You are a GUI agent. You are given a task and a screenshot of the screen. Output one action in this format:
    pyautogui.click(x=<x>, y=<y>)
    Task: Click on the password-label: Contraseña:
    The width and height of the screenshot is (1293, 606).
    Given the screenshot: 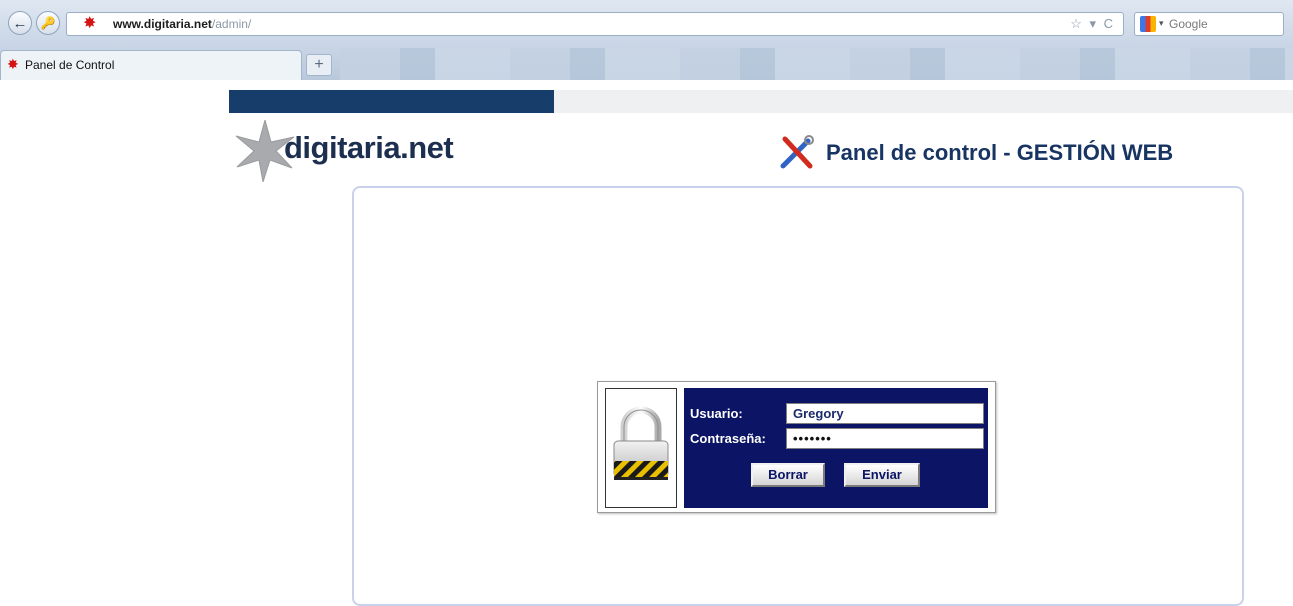 What is the action you would take?
    pyautogui.click(x=728, y=438)
    